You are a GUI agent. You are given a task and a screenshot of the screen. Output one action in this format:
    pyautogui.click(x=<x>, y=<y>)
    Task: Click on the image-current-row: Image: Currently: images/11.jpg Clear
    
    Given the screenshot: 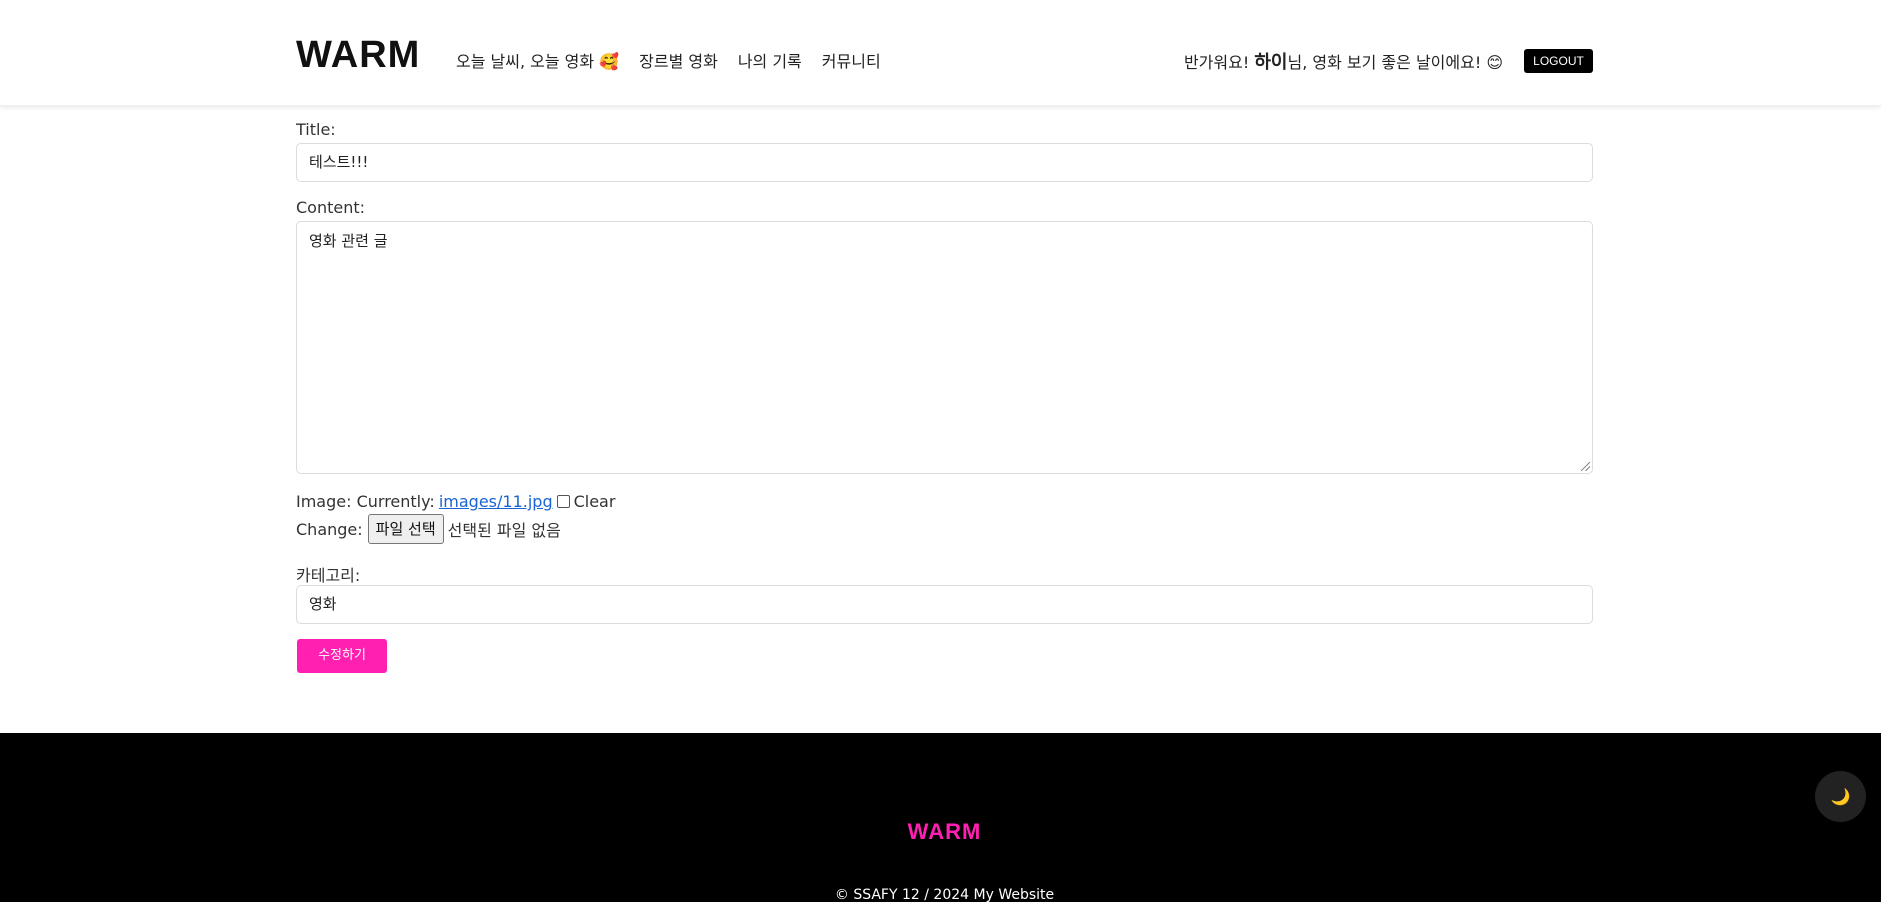 What is the action you would take?
    pyautogui.click(x=455, y=501)
    